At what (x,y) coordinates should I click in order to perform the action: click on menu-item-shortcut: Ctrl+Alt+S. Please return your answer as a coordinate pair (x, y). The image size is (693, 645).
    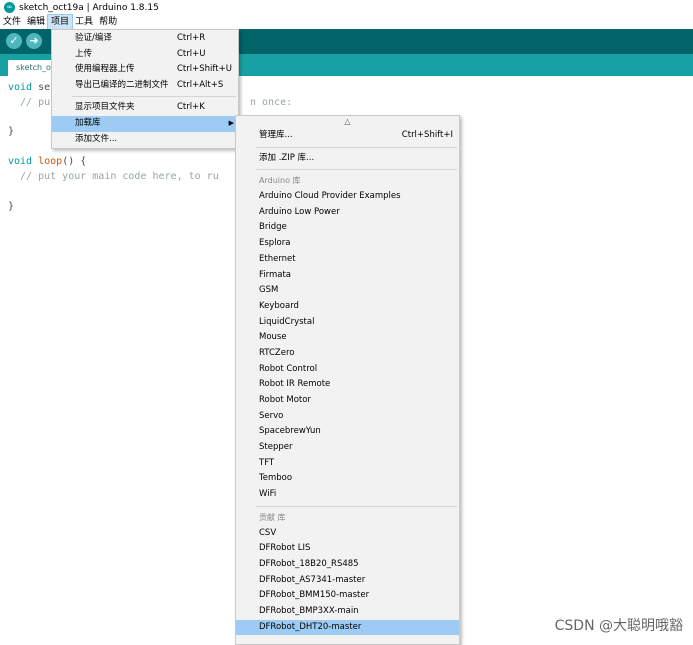
    Looking at the image, I should click on (200, 84).